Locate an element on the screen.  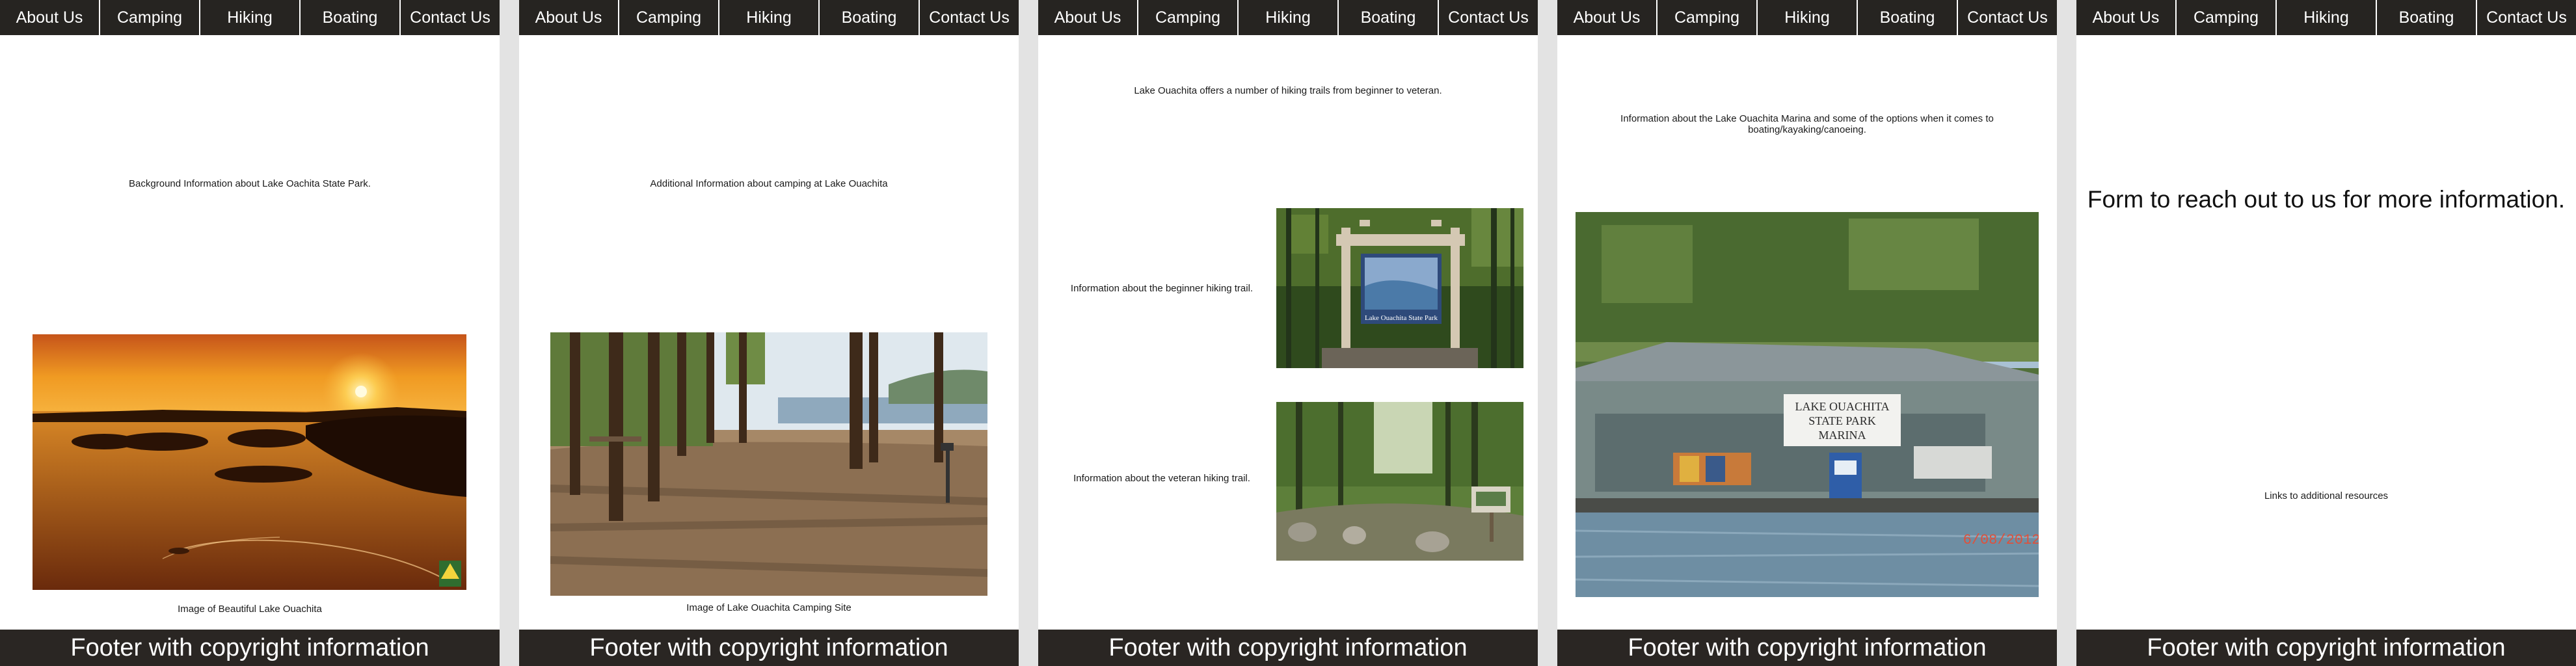
camping-image-caption: Image of Lake Ouachita Camping Site is located at coordinates (769, 607).